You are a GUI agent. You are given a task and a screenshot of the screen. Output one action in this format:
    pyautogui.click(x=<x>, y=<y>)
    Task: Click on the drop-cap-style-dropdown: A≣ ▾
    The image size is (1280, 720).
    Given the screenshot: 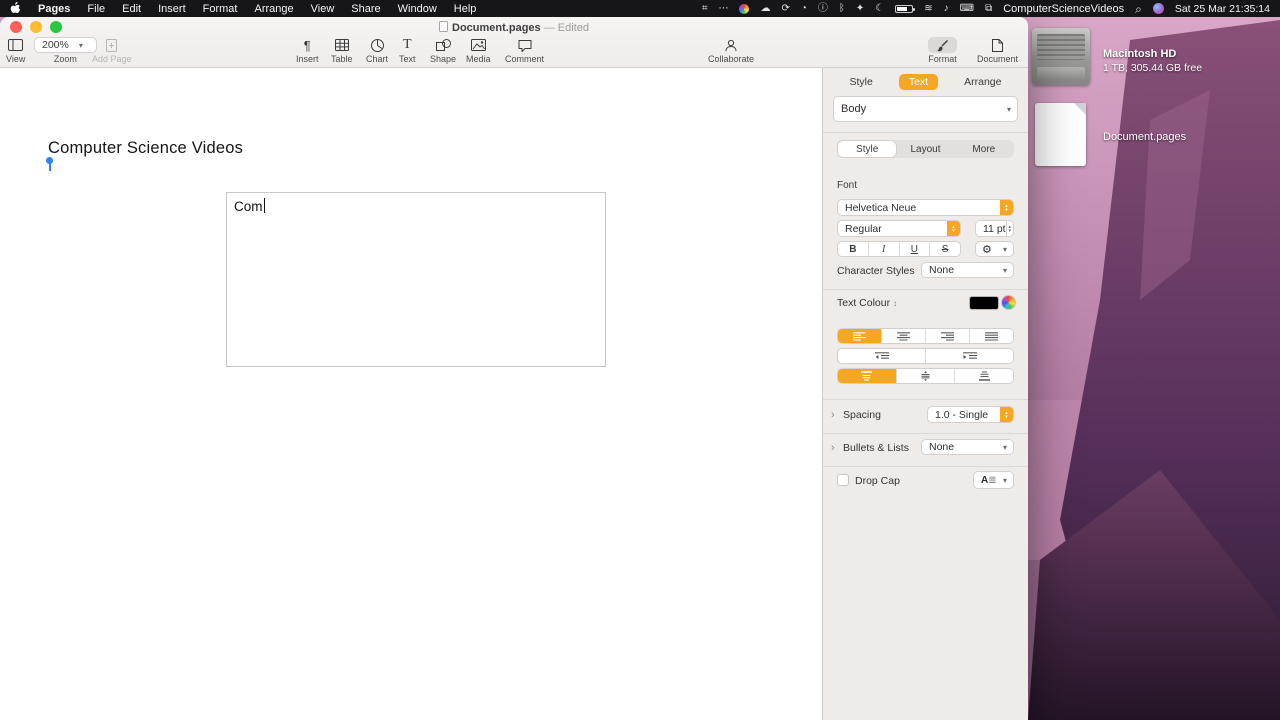 What is the action you would take?
    pyautogui.click(x=993, y=480)
    